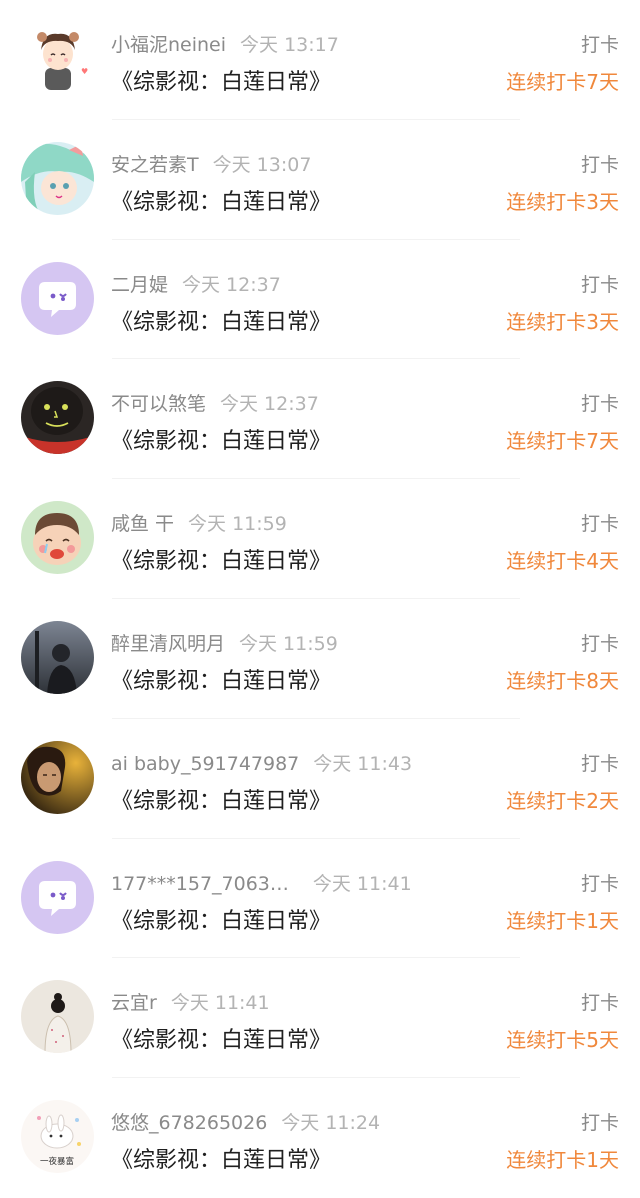 This screenshot has width=640, height=1198. Describe the element at coordinates (562, 1040) in the screenshot. I see `streak-badge: 连续打卡5天` at that location.